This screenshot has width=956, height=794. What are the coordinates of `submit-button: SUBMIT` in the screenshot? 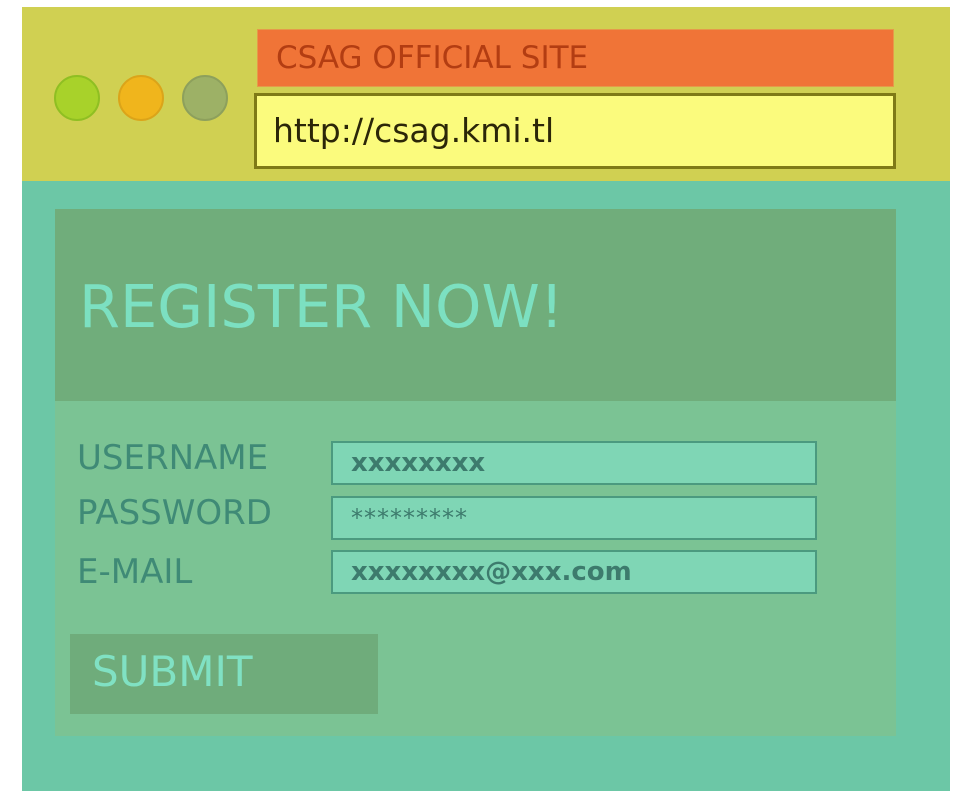 It's located at (224, 674).